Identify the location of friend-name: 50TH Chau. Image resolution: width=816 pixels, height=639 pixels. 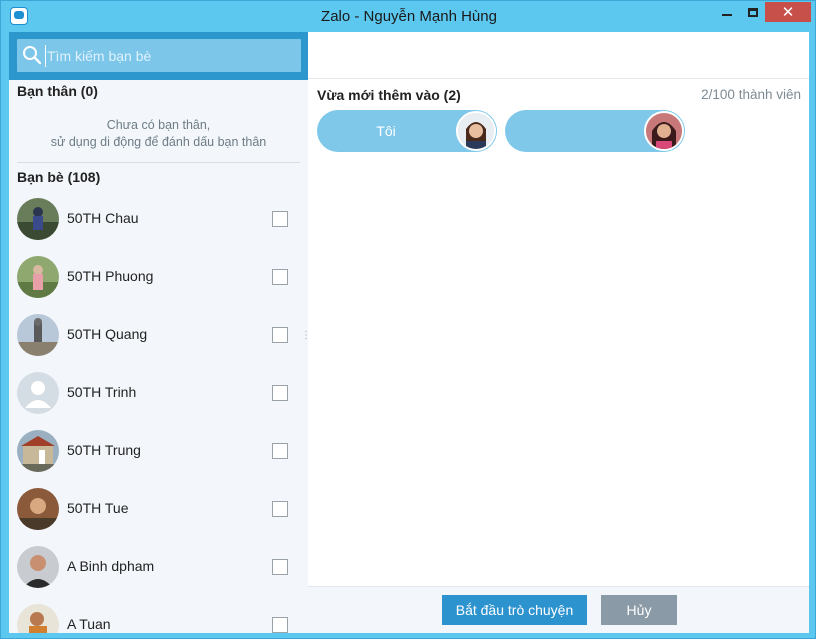
(103, 218).